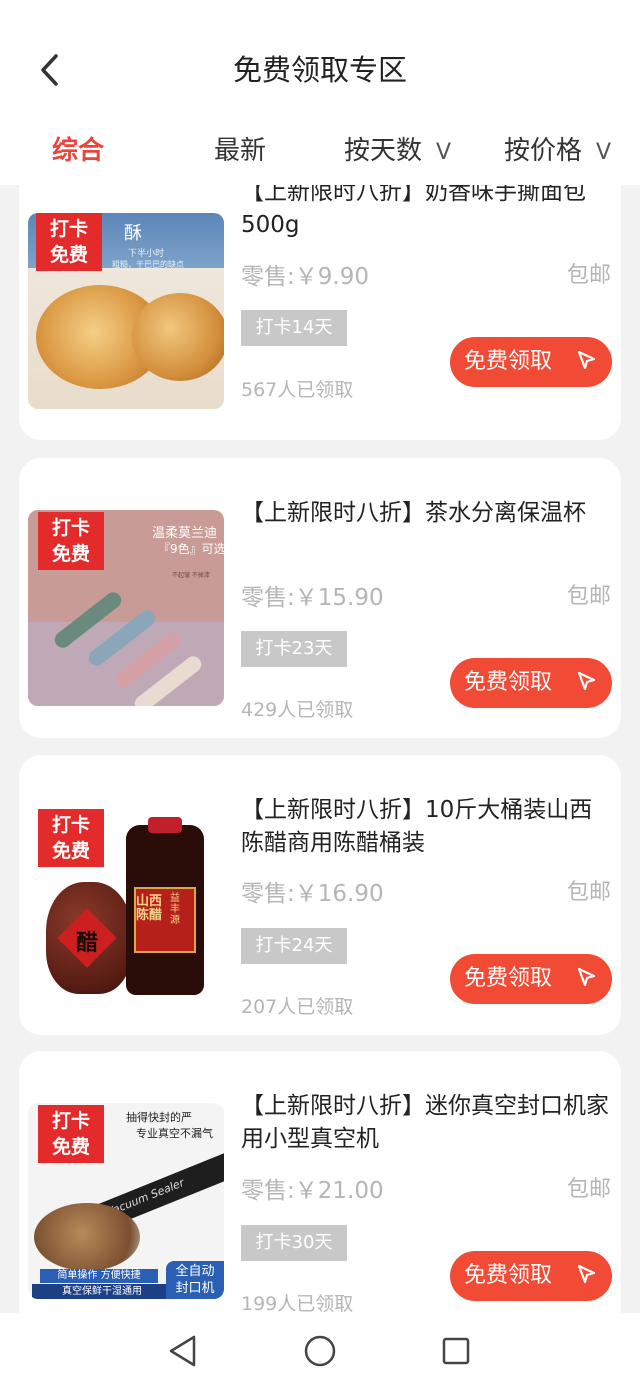  Describe the element at coordinates (543, 151) in the screenshot. I see `tab-label: 按价格` at that location.